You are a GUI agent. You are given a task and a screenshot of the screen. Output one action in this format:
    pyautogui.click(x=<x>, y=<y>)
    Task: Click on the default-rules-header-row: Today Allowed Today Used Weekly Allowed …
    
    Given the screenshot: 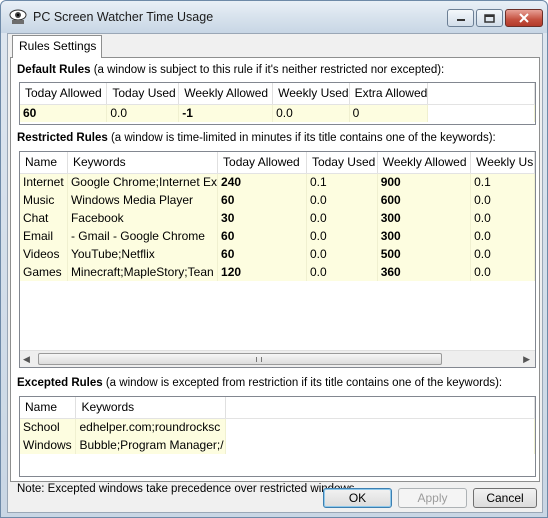 What is the action you would take?
    pyautogui.click(x=277, y=94)
    